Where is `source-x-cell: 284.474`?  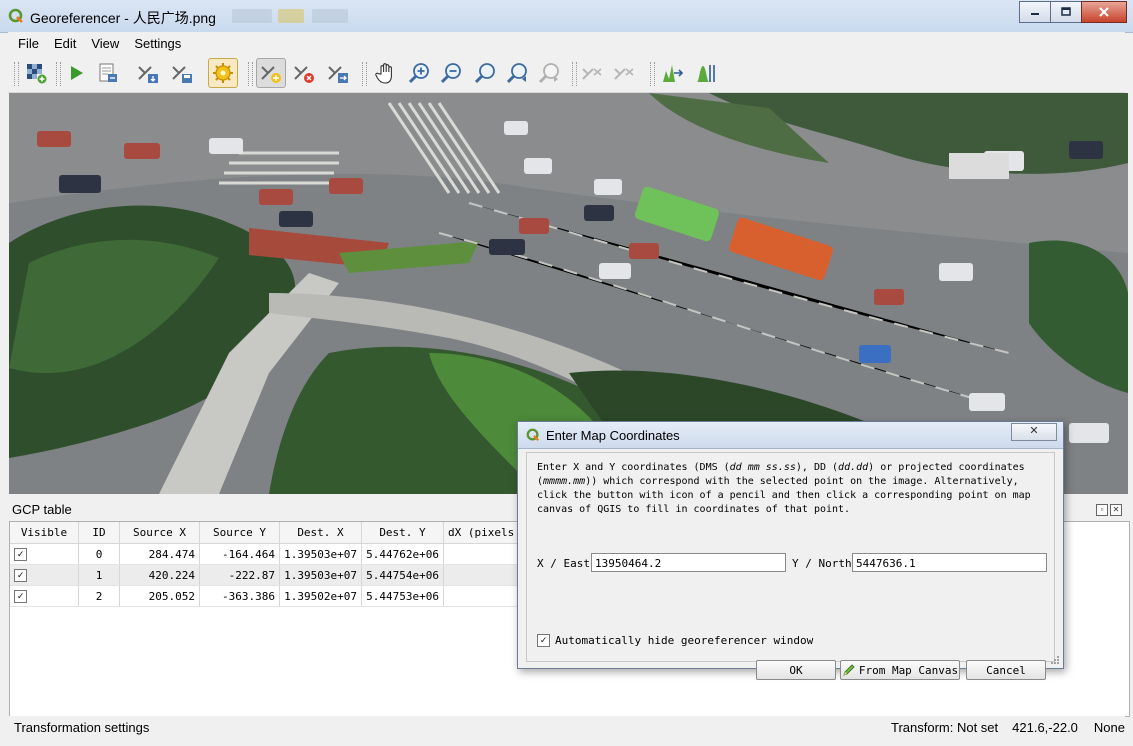
source-x-cell: 284.474 is located at coordinates (159, 554).